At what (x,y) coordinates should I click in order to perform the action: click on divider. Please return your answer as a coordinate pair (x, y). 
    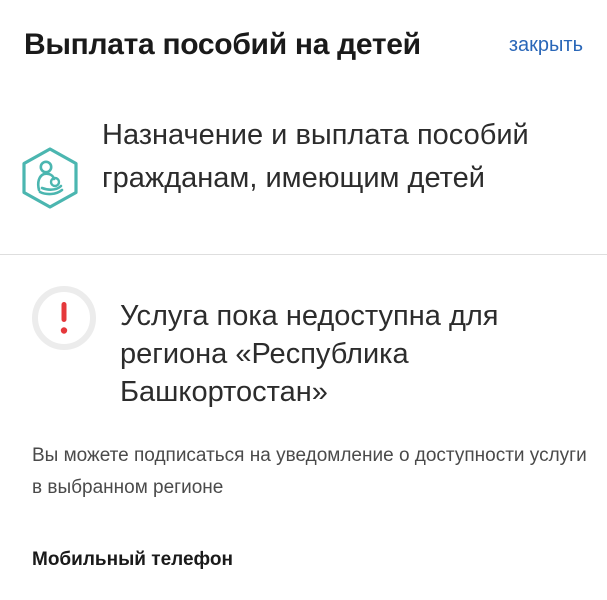
    Looking at the image, I should click on (303, 254).